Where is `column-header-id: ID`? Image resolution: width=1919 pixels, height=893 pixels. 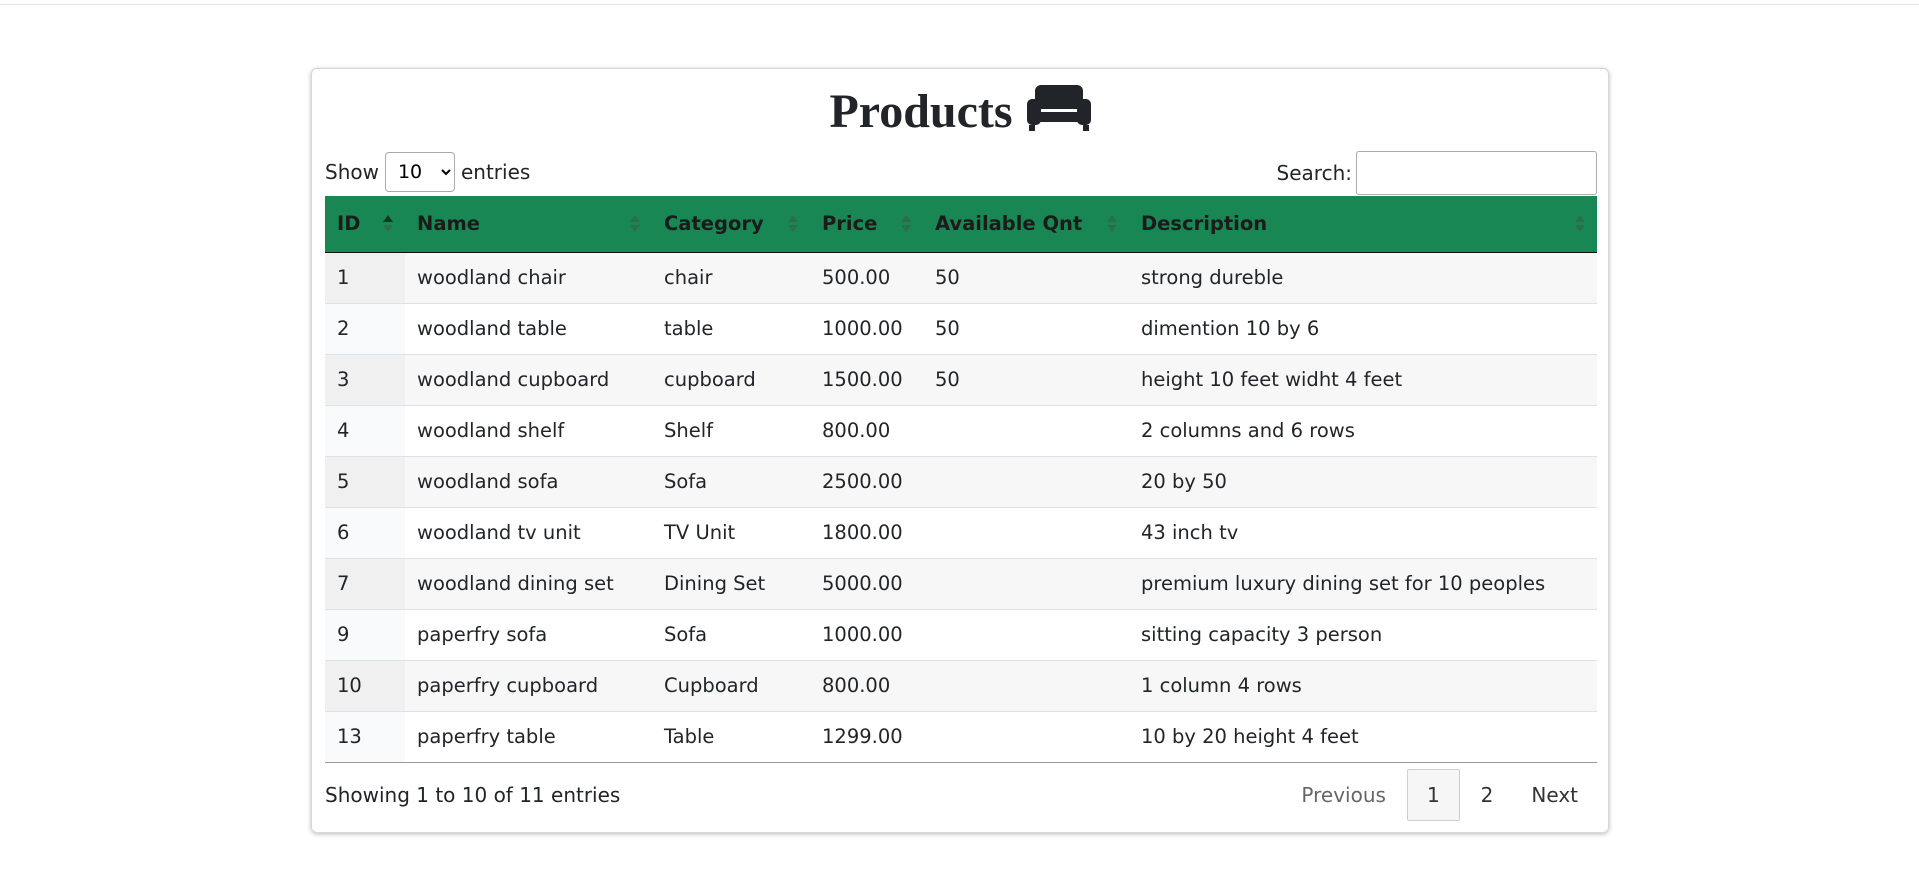 column-header-id: ID is located at coordinates (365, 224).